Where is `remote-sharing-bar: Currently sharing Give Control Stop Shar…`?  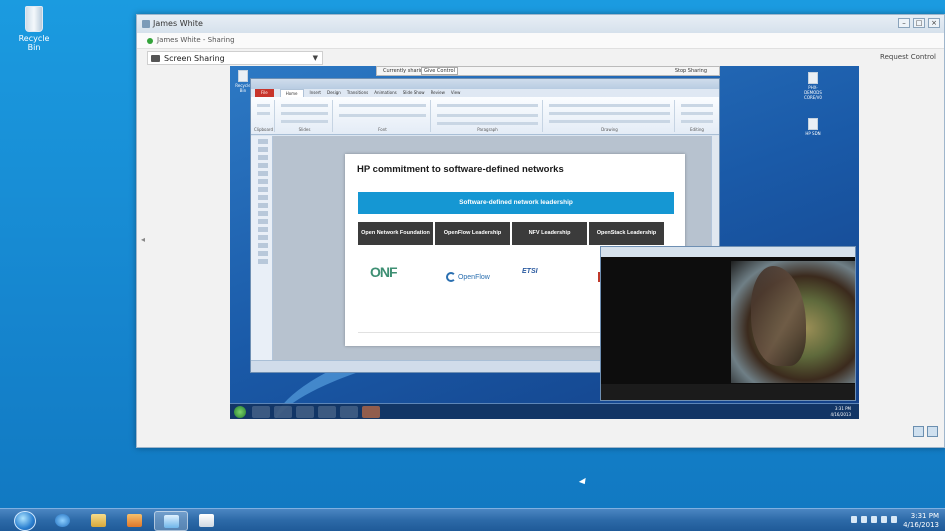 remote-sharing-bar: Currently sharing Give Control Stop Shar… is located at coordinates (548, 71).